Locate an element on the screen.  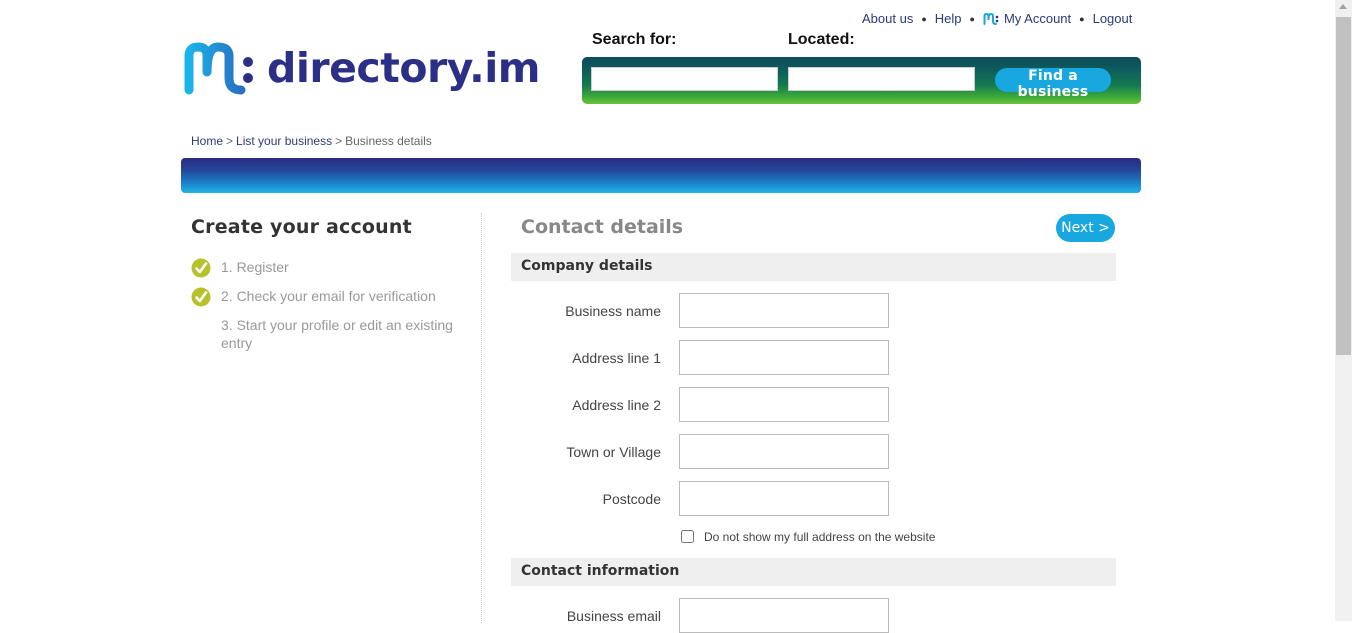
step-label: 1. Register is located at coordinates (255, 267).